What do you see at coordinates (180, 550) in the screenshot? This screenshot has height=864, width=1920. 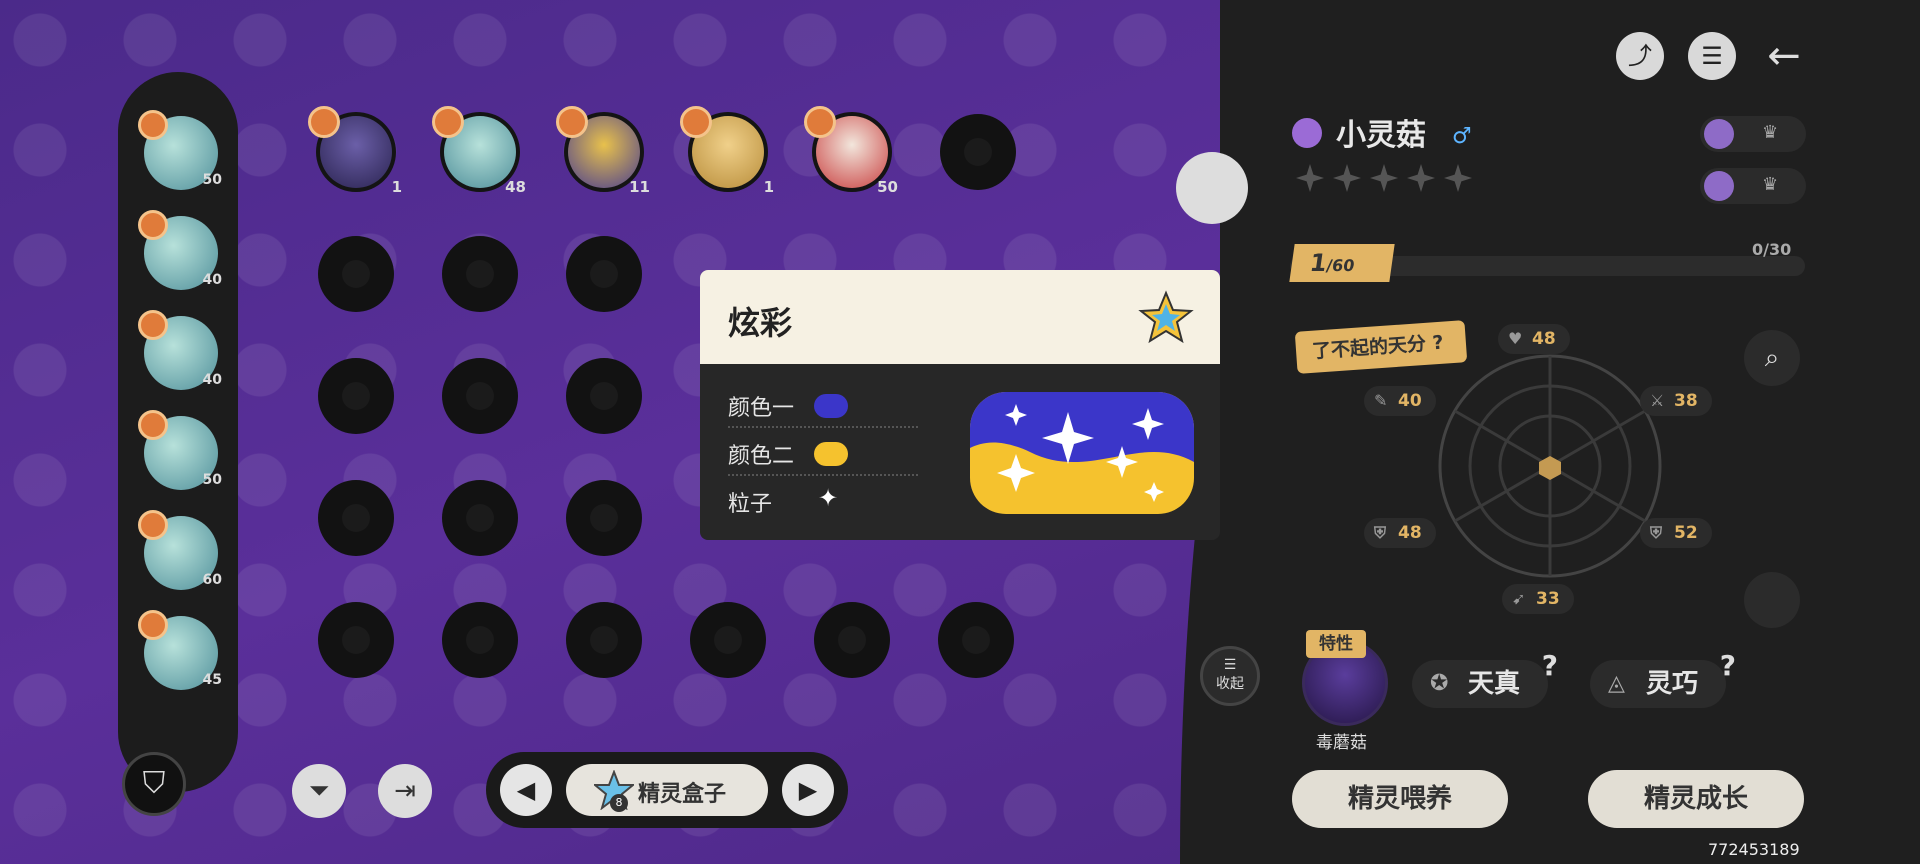 I see `team-slot: 60` at bounding box center [180, 550].